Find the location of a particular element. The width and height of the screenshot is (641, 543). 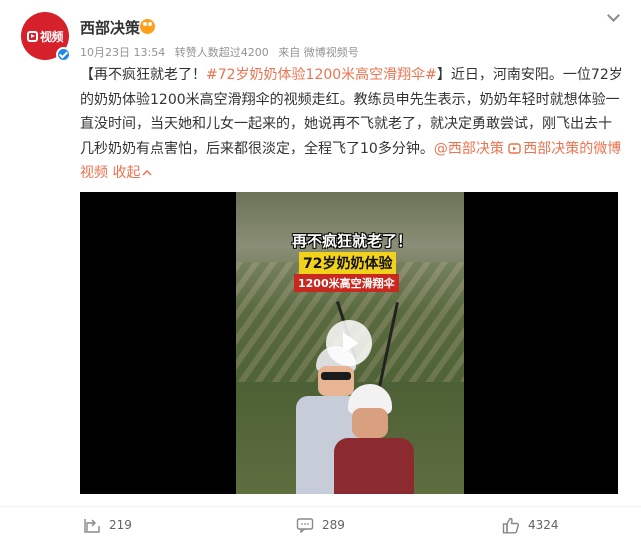

video-logo-icon: 视频 is located at coordinates (45, 36).